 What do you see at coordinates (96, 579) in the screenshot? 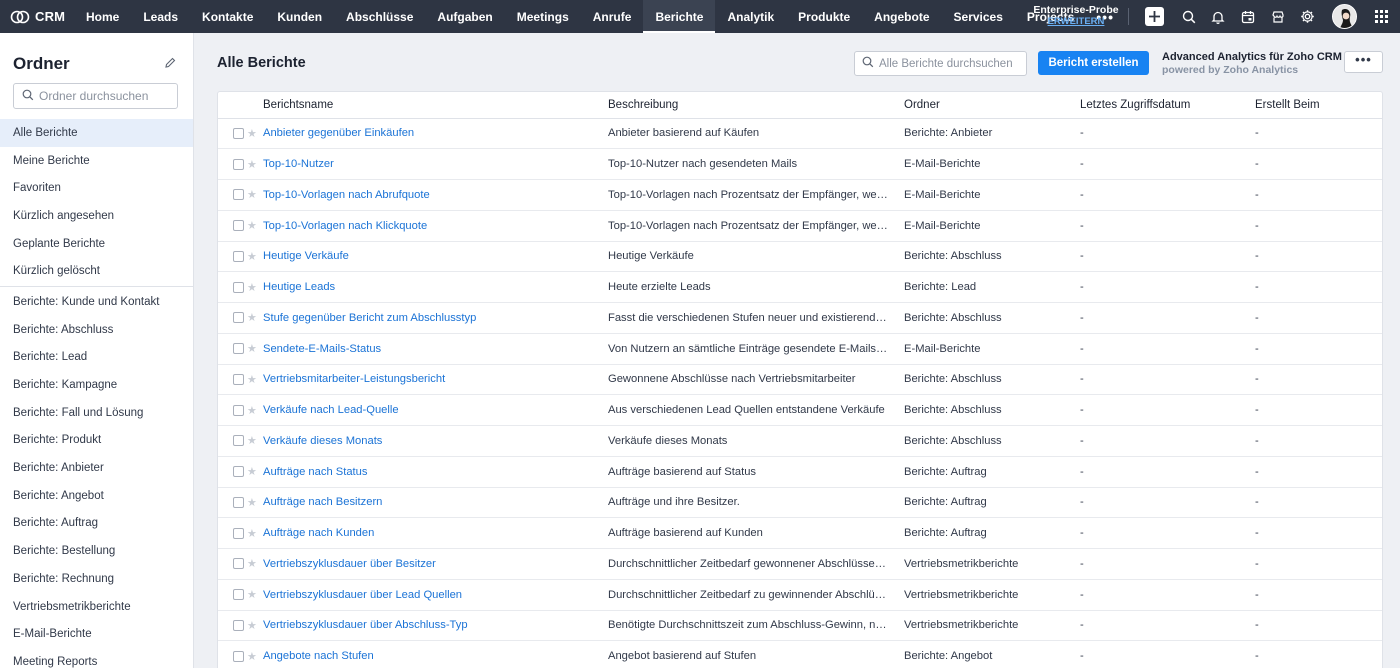
I see `sidebar-item: Berichte: Rechnung` at bounding box center [96, 579].